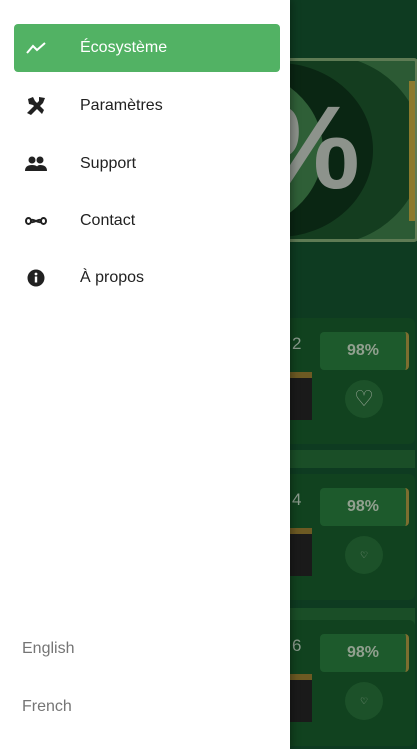 This screenshot has width=417, height=749. Describe the element at coordinates (36, 221) in the screenshot. I see `infinity-icon` at that location.